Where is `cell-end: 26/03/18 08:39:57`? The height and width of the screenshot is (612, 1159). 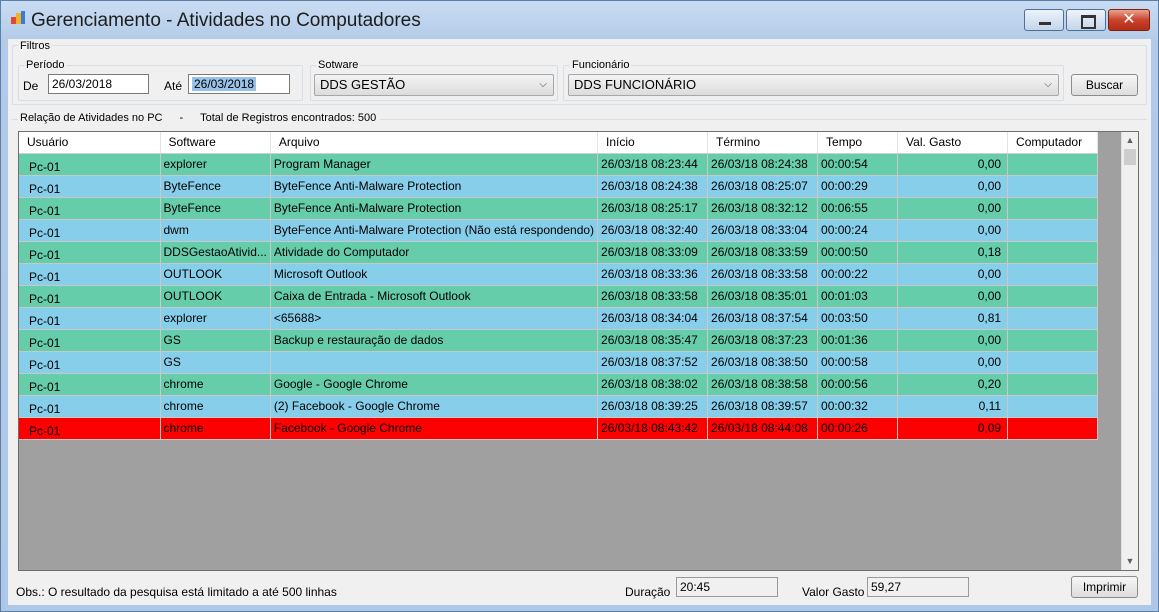
cell-end: 26/03/18 08:39:57 is located at coordinates (763, 406).